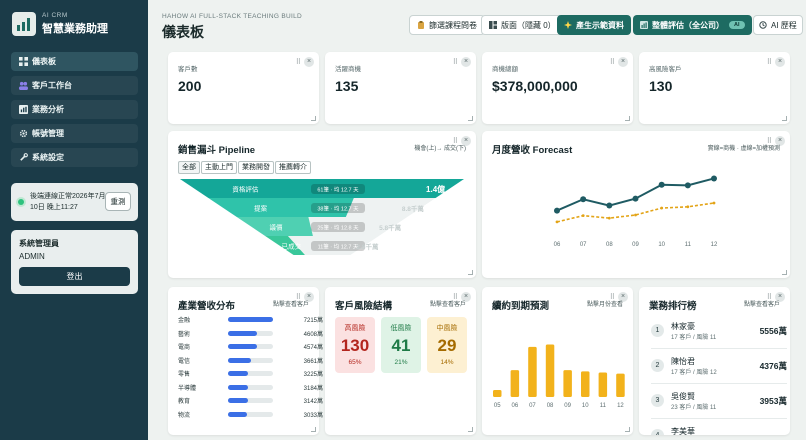  Describe the element at coordinates (313, 388) in the screenshot. I see `industry-bar-value: 3184萬` at that location.